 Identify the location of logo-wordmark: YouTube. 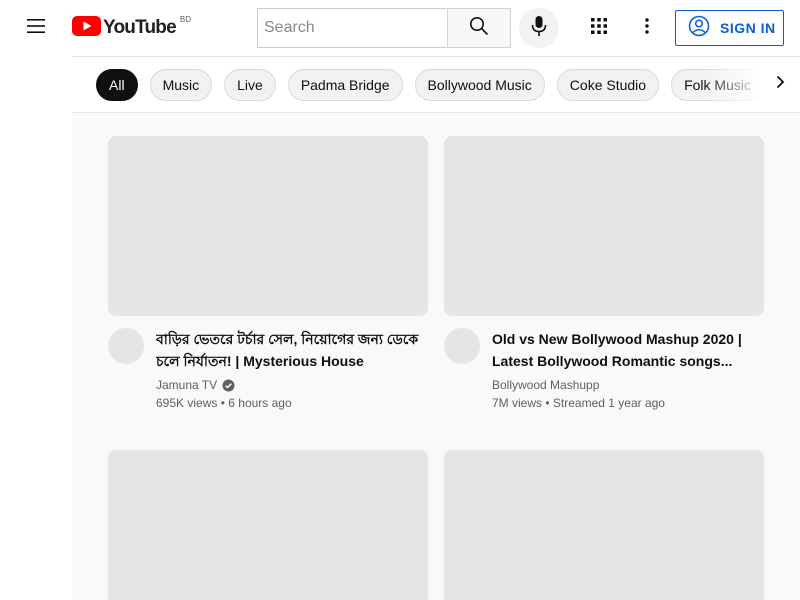
(140, 27).